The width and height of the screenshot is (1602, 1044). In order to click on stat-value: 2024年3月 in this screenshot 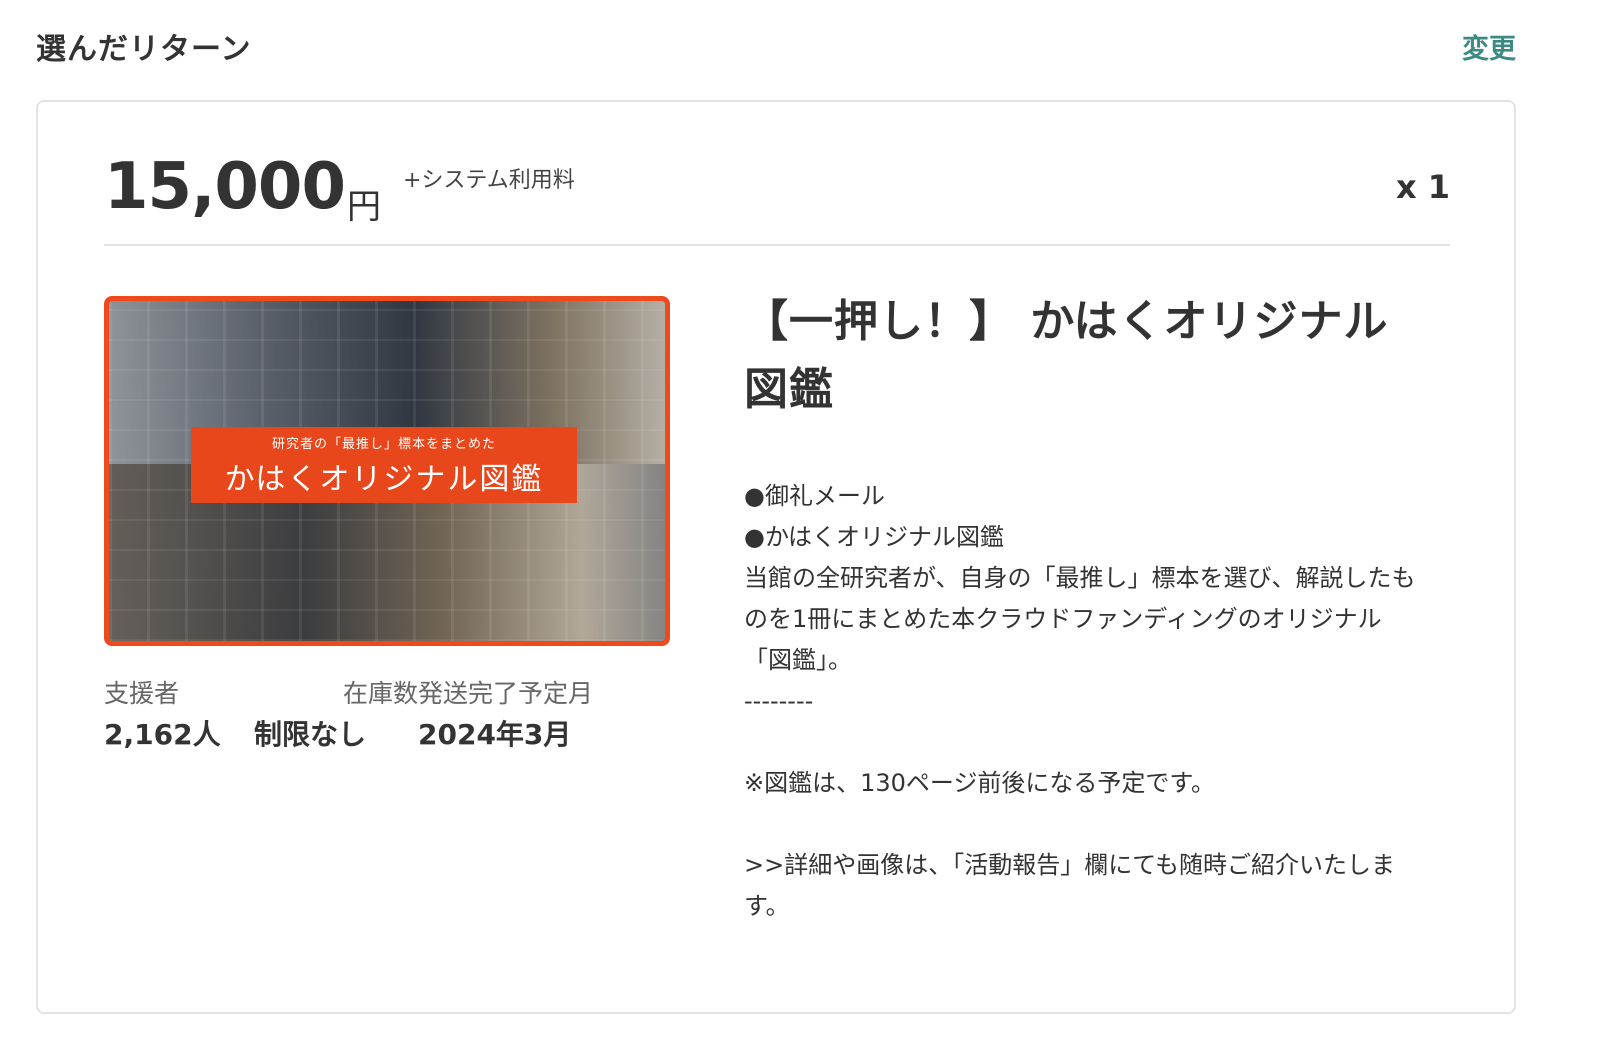, I will do `click(495, 734)`.